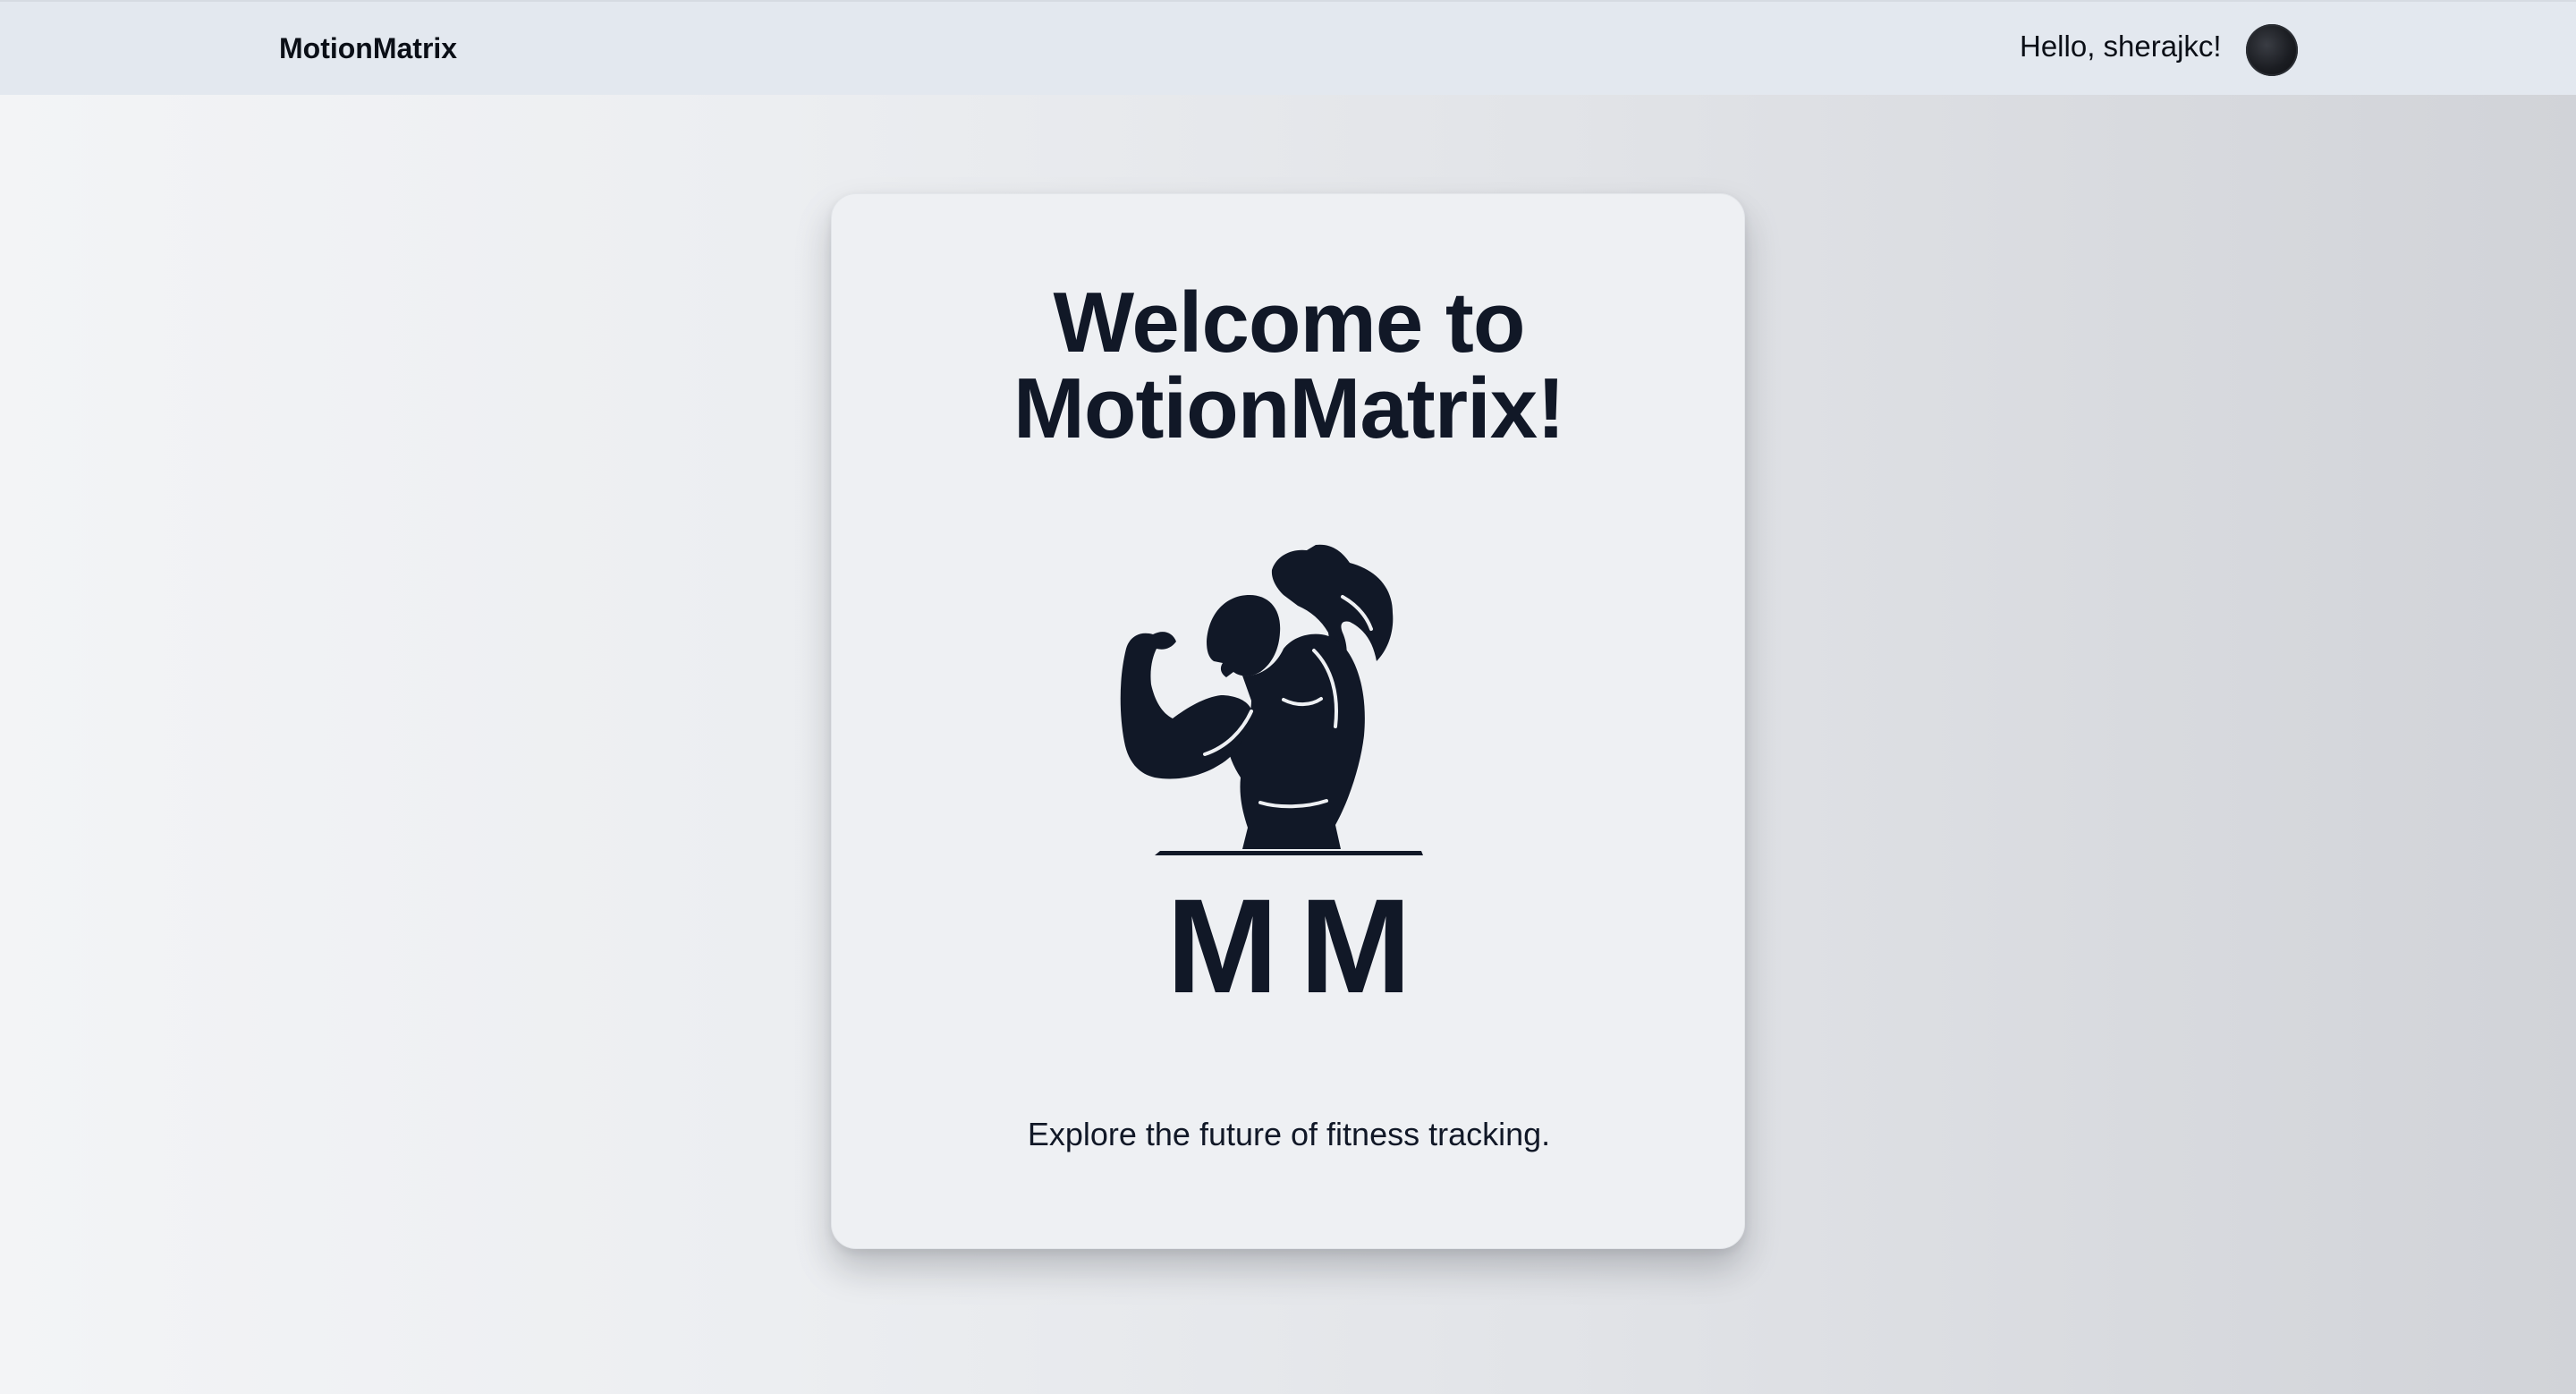 The height and width of the screenshot is (1394, 2576). I want to click on user-avatar, so click(2272, 50).